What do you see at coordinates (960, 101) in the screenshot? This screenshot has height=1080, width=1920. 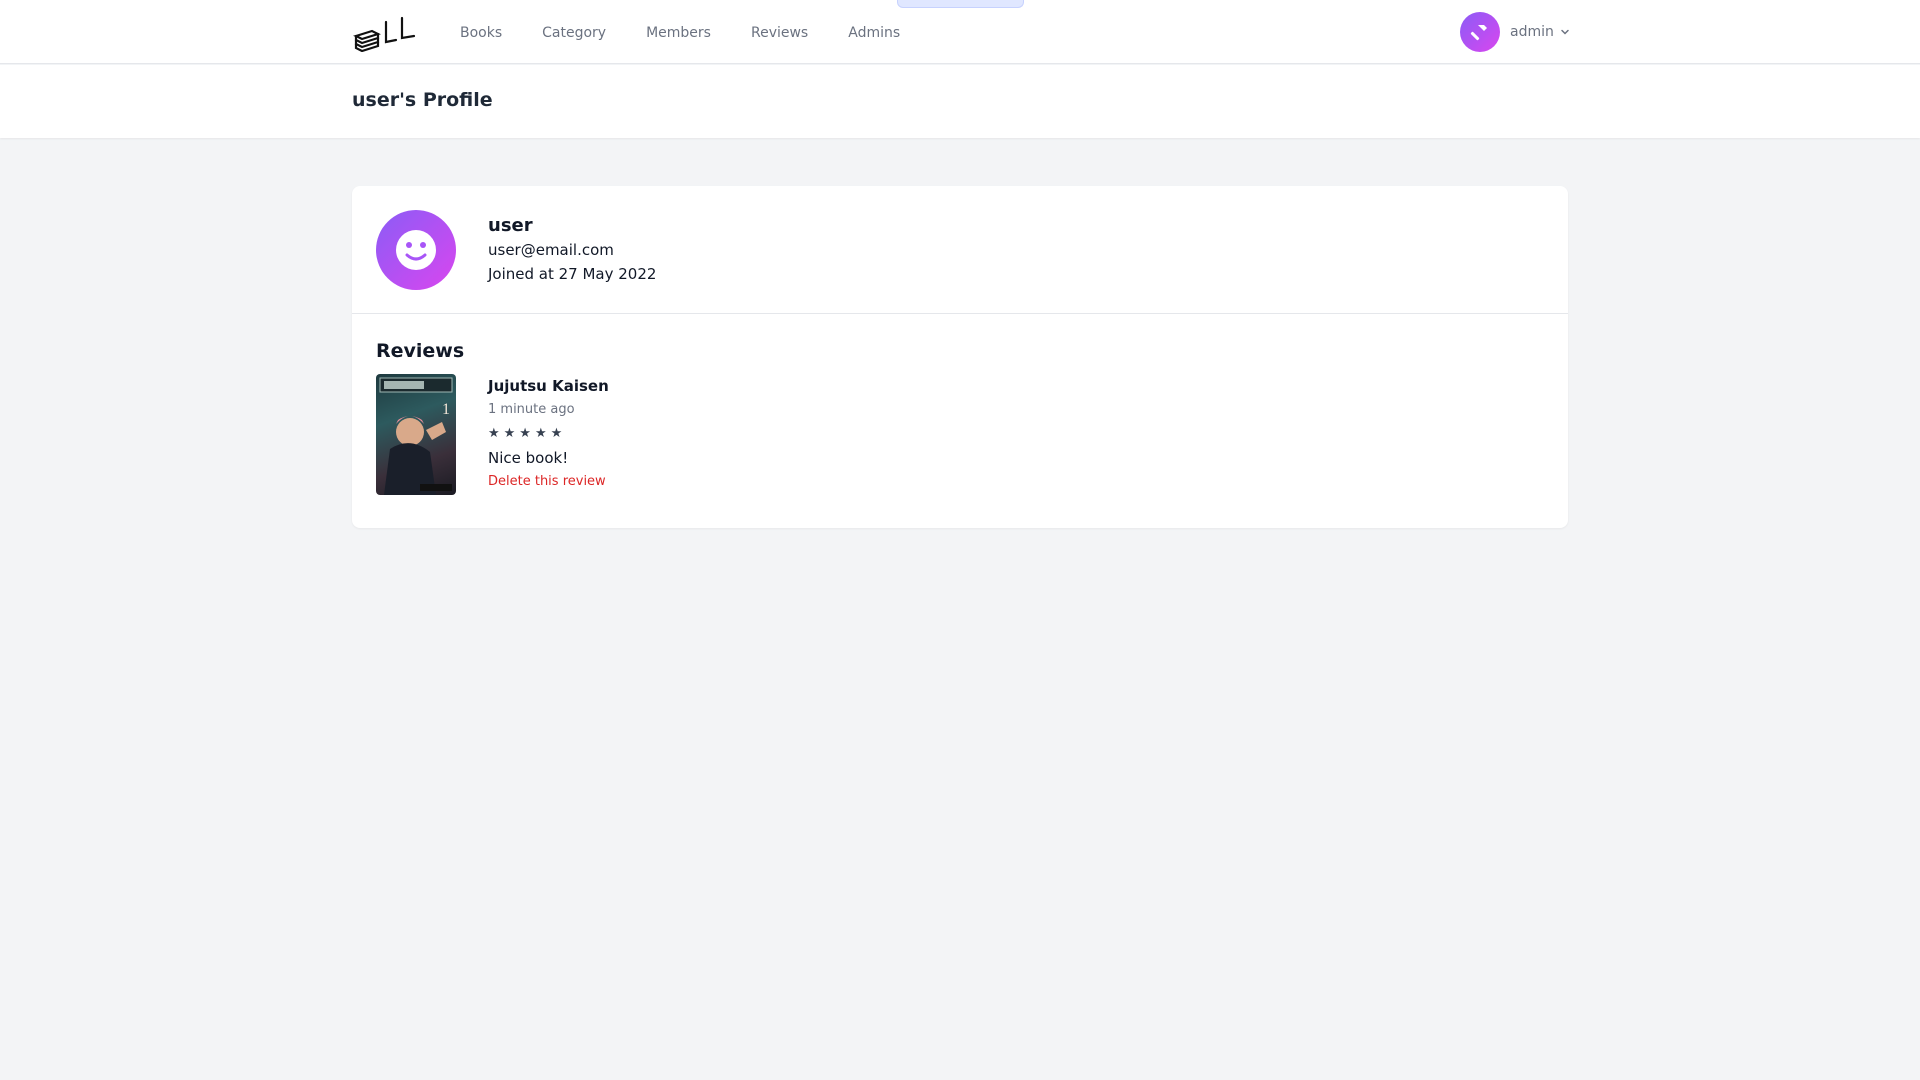 I see `page-header: user's Profile` at bounding box center [960, 101].